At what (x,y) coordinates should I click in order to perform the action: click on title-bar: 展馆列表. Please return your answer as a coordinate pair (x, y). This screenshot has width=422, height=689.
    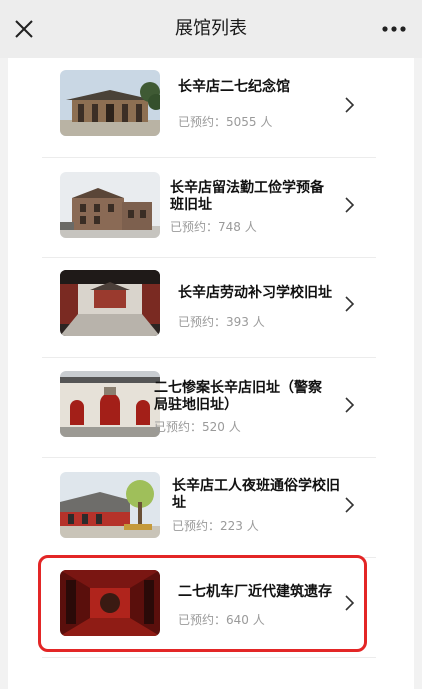
    Looking at the image, I should click on (211, 29).